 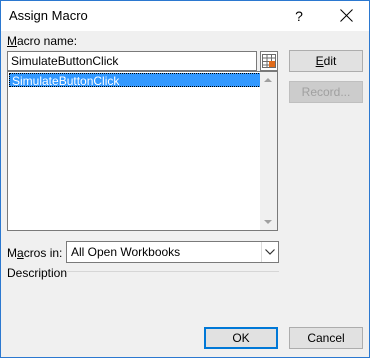 I want to click on range-selector-button, so click(x=269, y=61).